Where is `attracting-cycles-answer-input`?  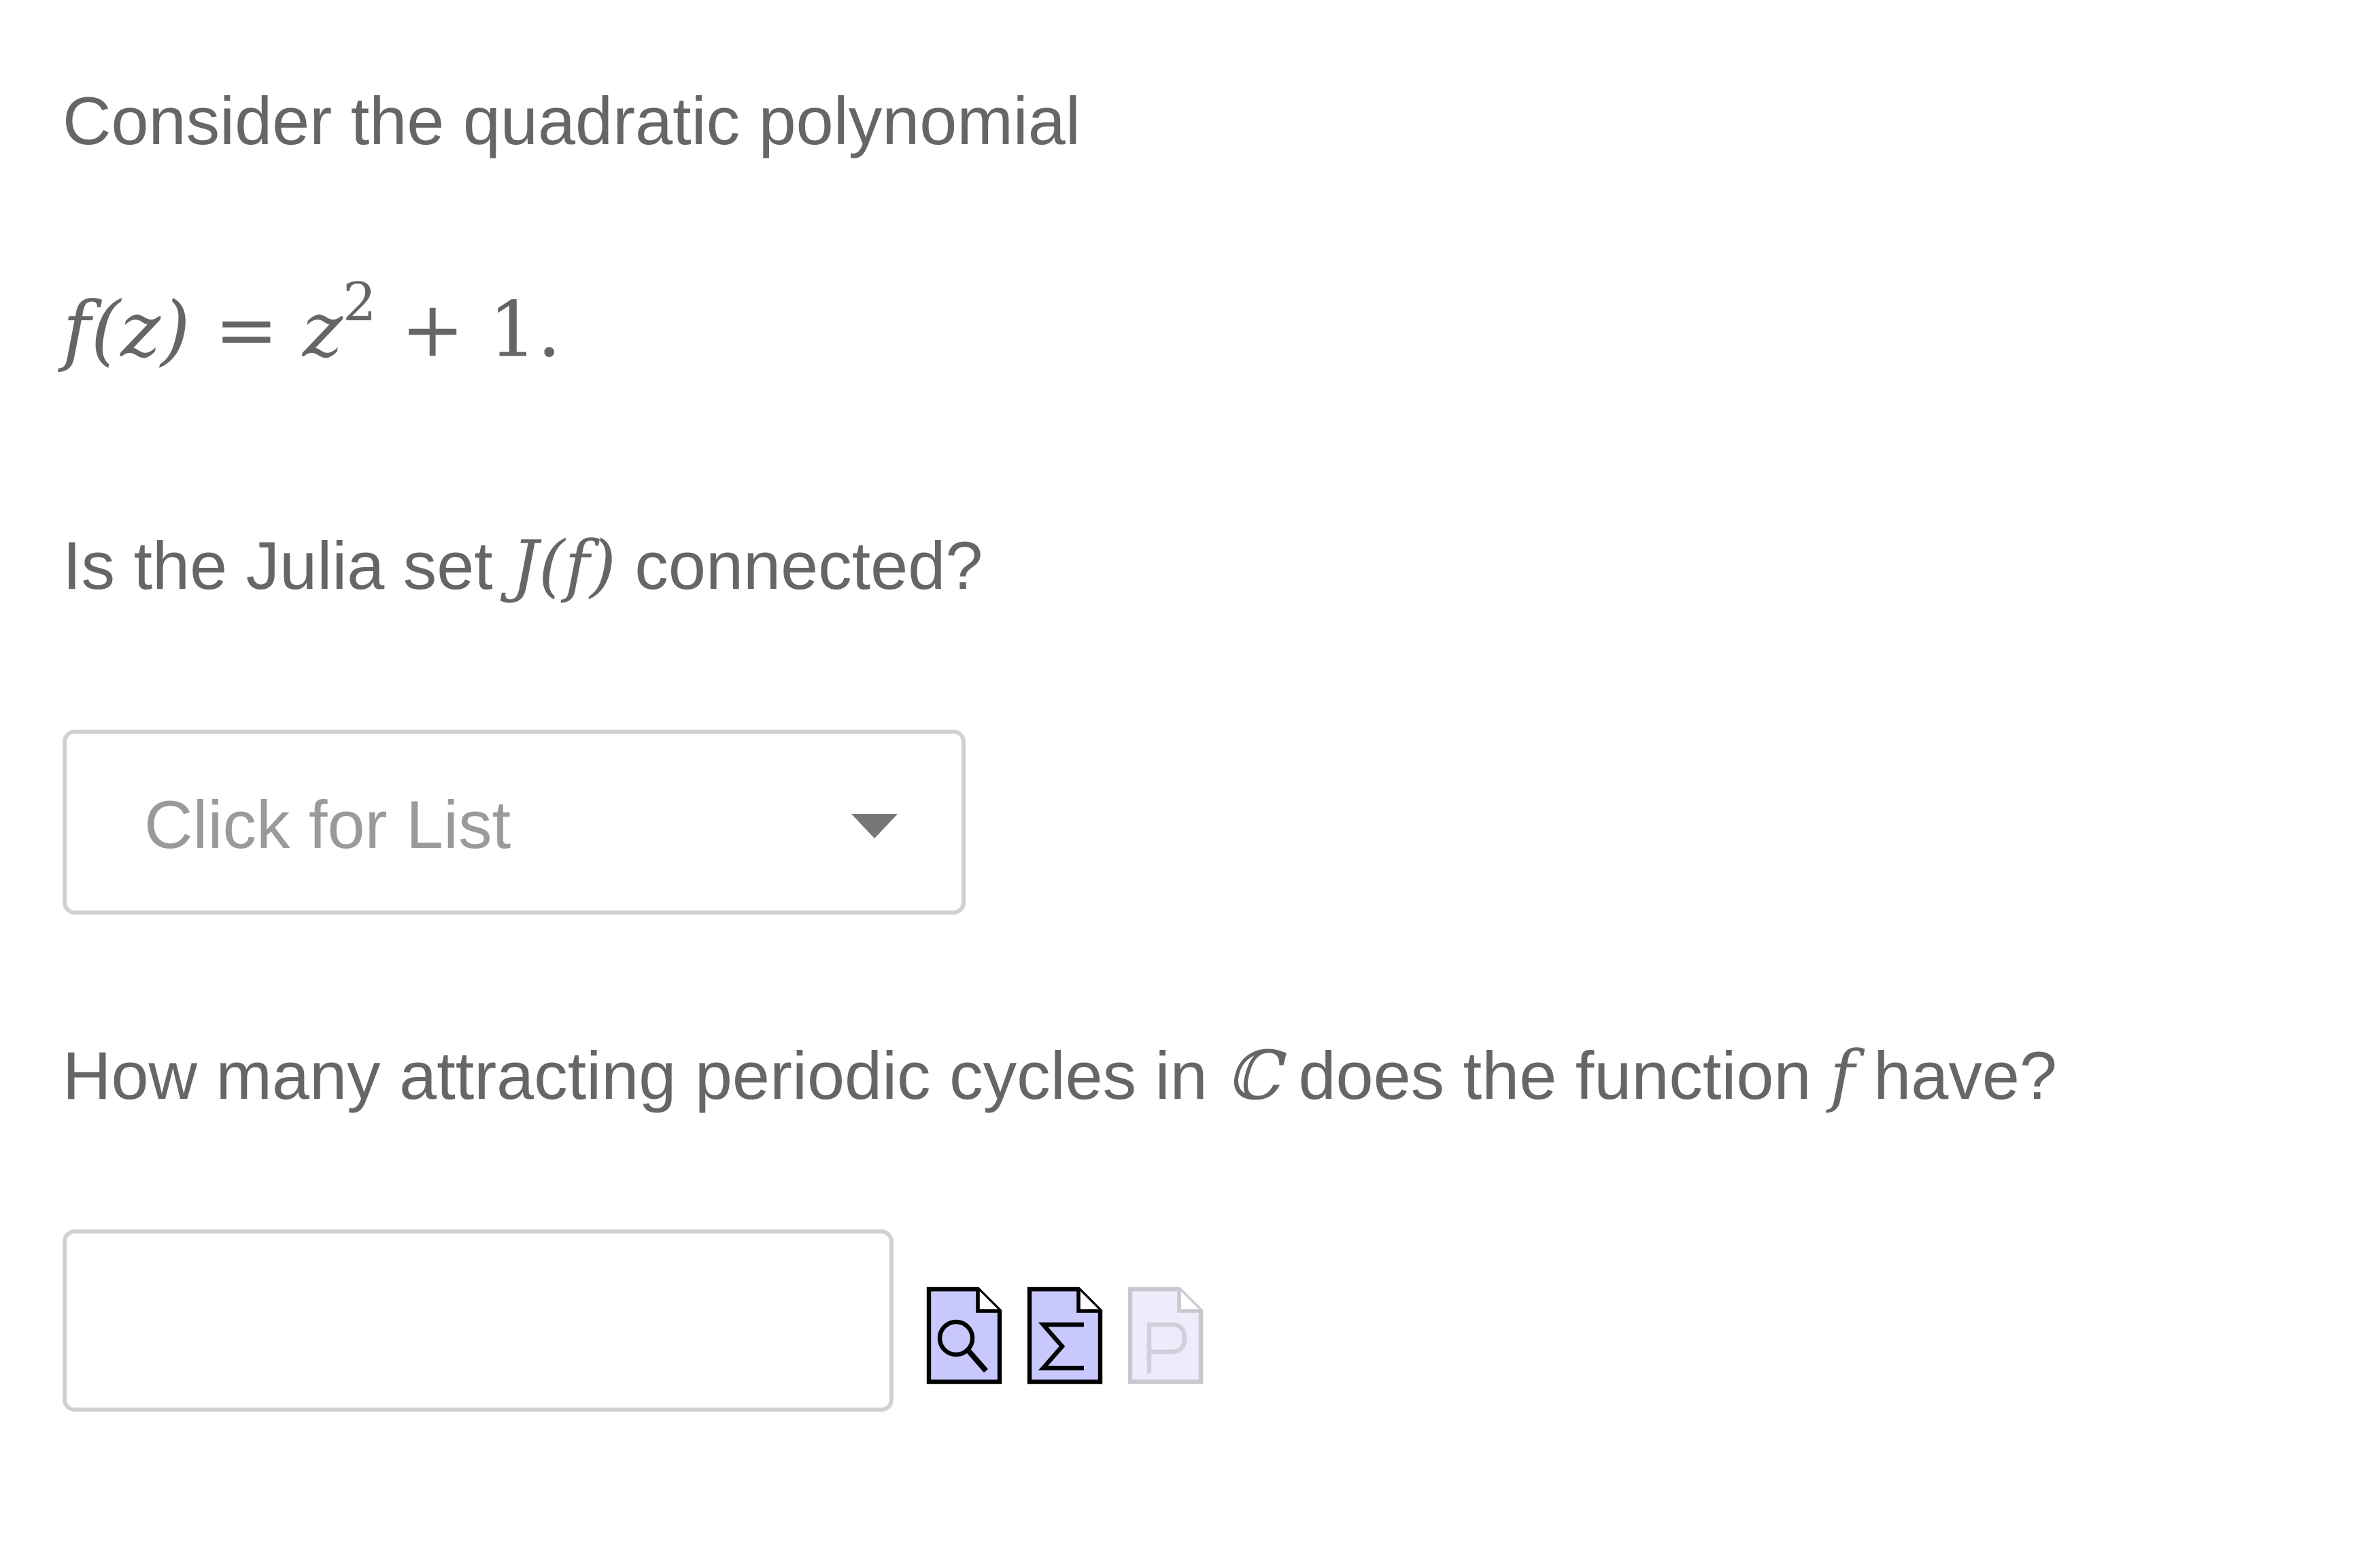 attracting-cycles-answer-input is located at coordinates (479, 1320).